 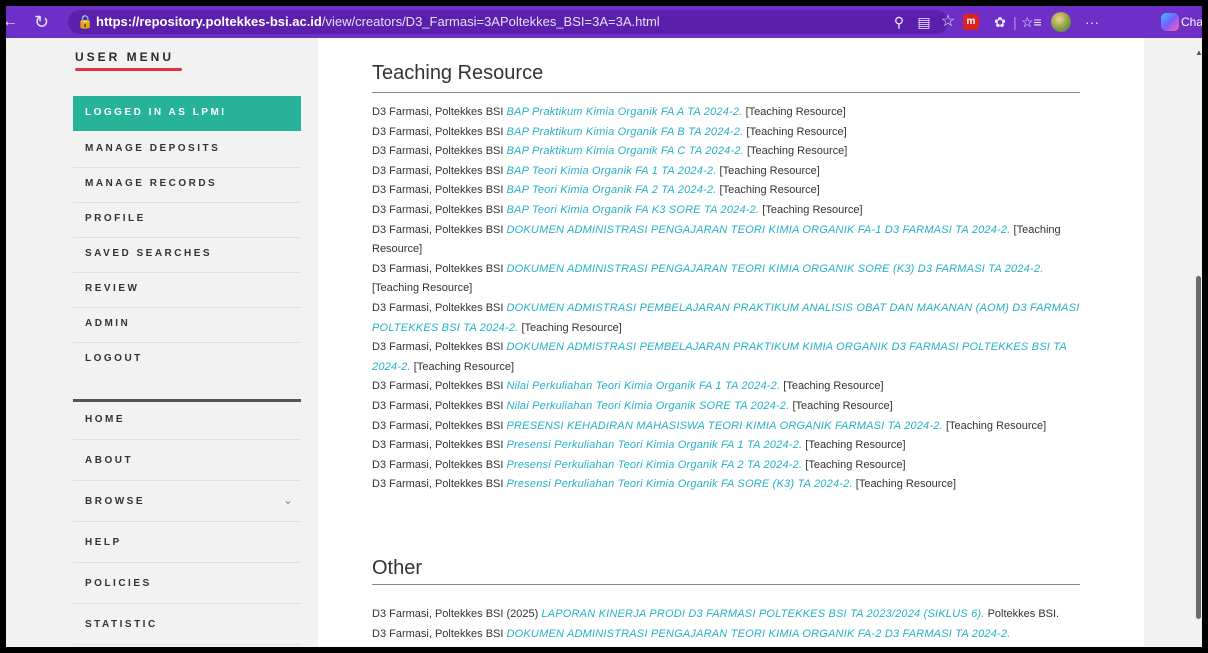 What do you see at coordinates (187, 325) in the screenshot?
I see `menu-admin: ADMIN` at bounding box center [187, 325].